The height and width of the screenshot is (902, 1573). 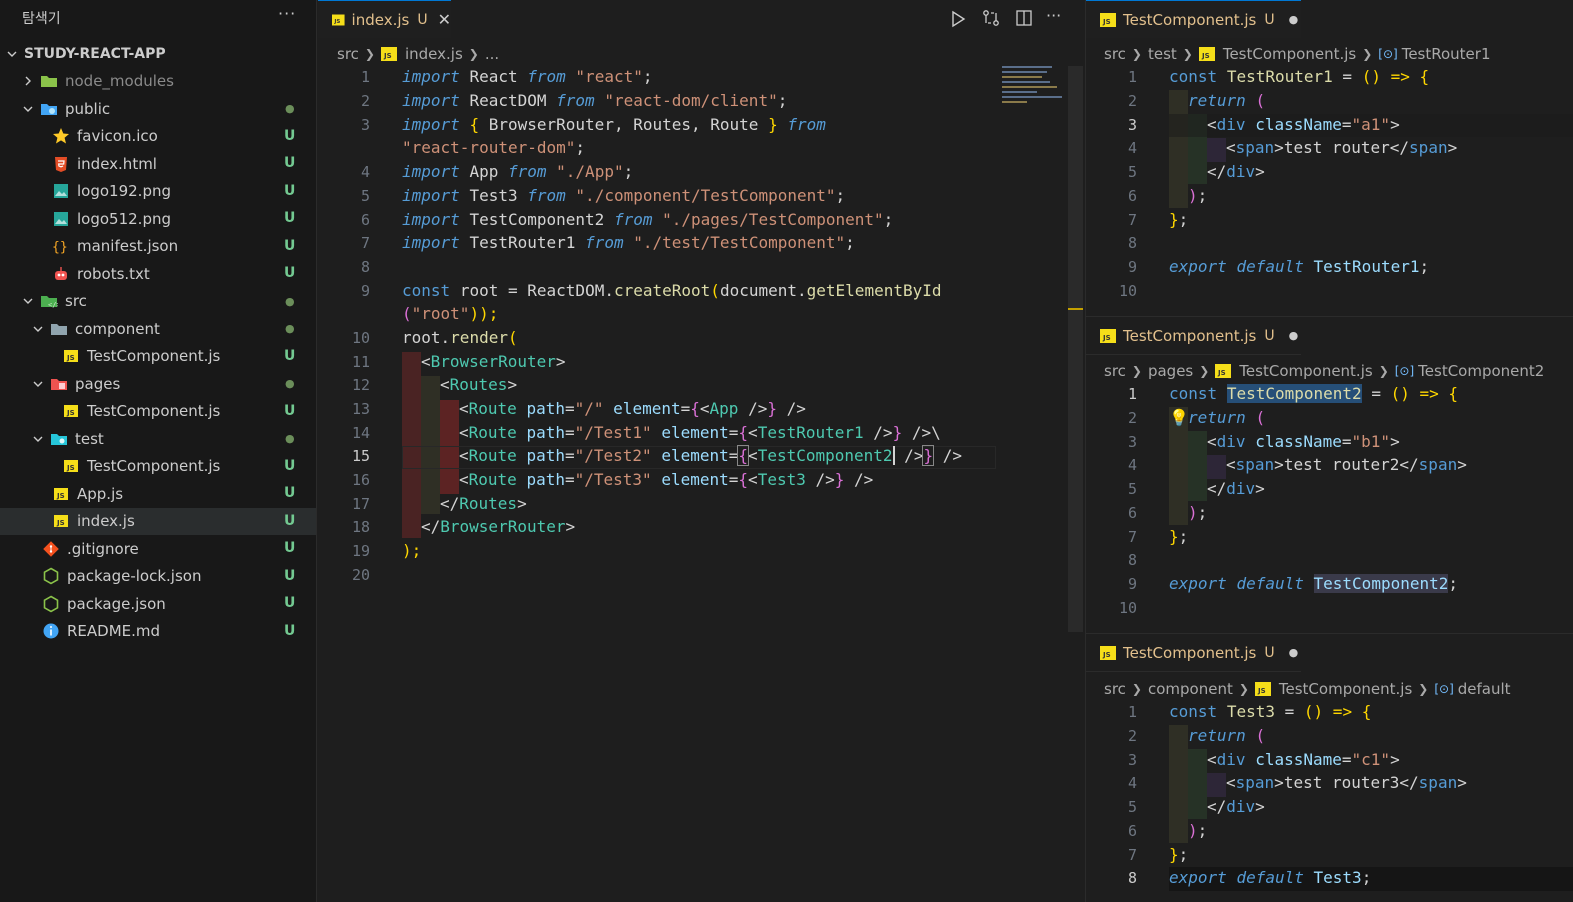 What do you see at coordinates (158, 384) in the screenshot?
I see `tree-item-pages: pages ●` at bounding box center [158, 384].